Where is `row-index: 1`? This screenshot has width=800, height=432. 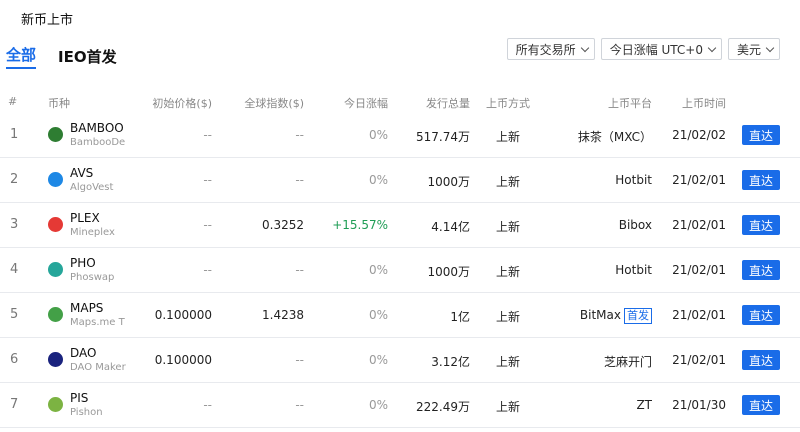 row-index: 1 is located at coordinates (14, 134).